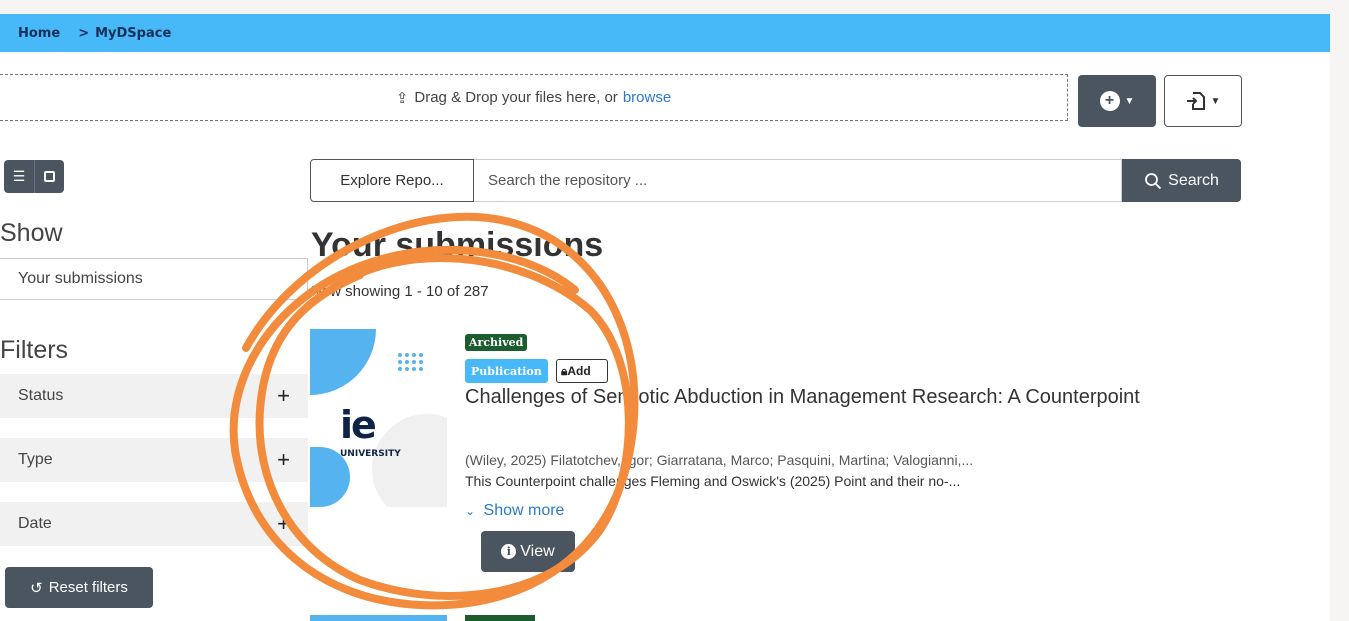  What do you see at coordinates (34, 350) in the screenshot?
I see `filters-heading: Filters` at bounding box center [34, 350].